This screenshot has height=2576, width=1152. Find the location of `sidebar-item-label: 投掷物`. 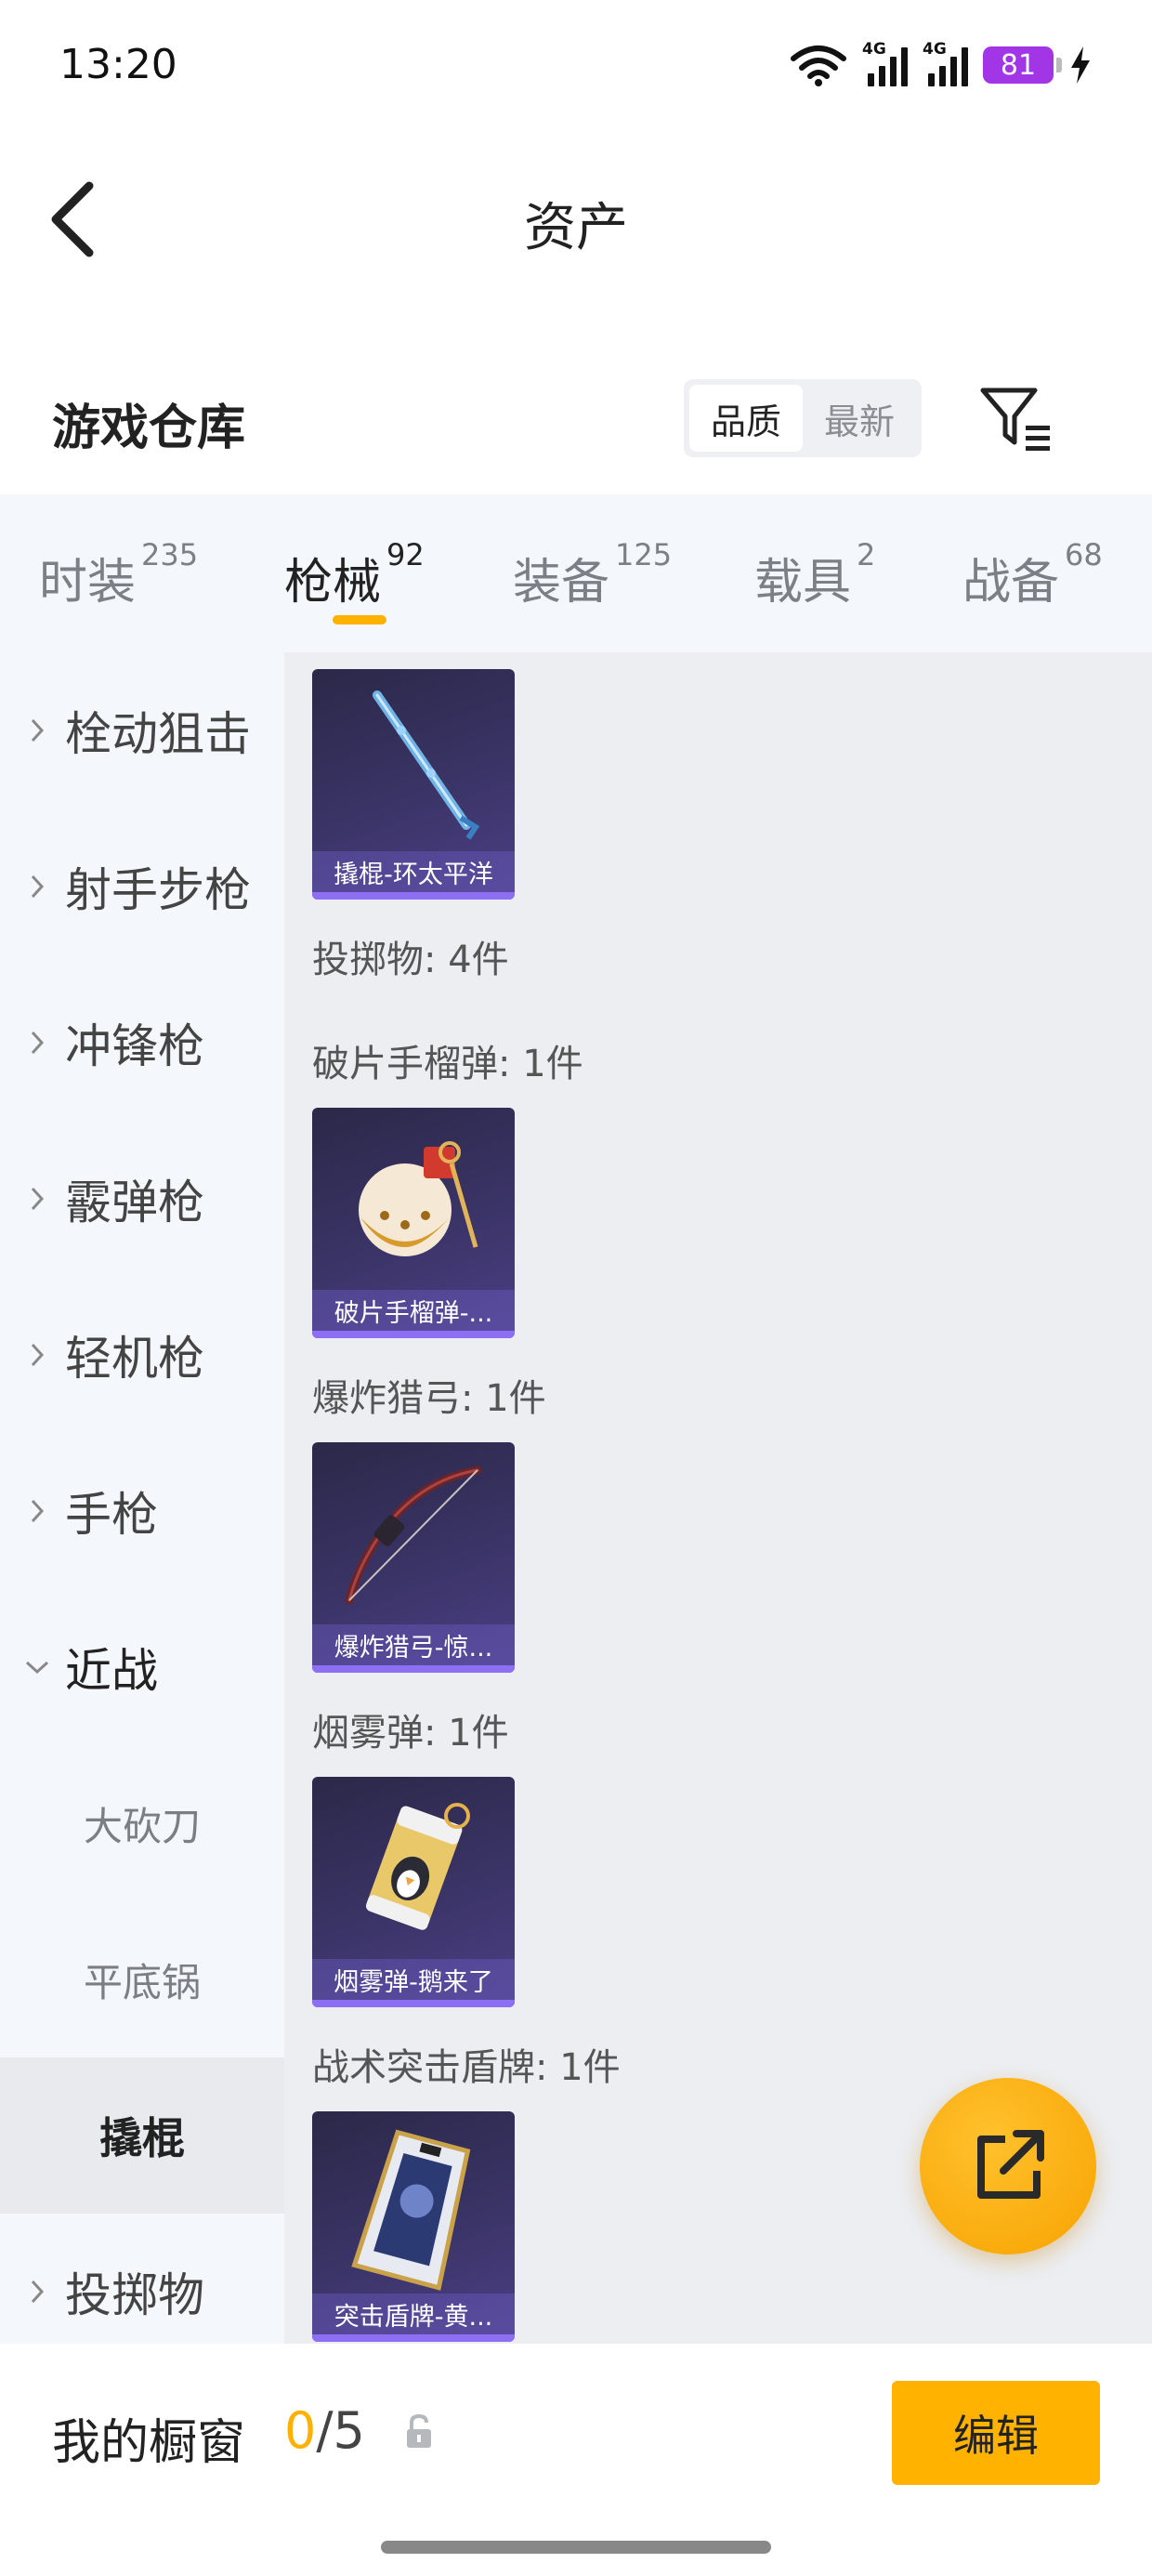

sidebar-item-label: 投掷物 is located at coordinates (134, 2295).